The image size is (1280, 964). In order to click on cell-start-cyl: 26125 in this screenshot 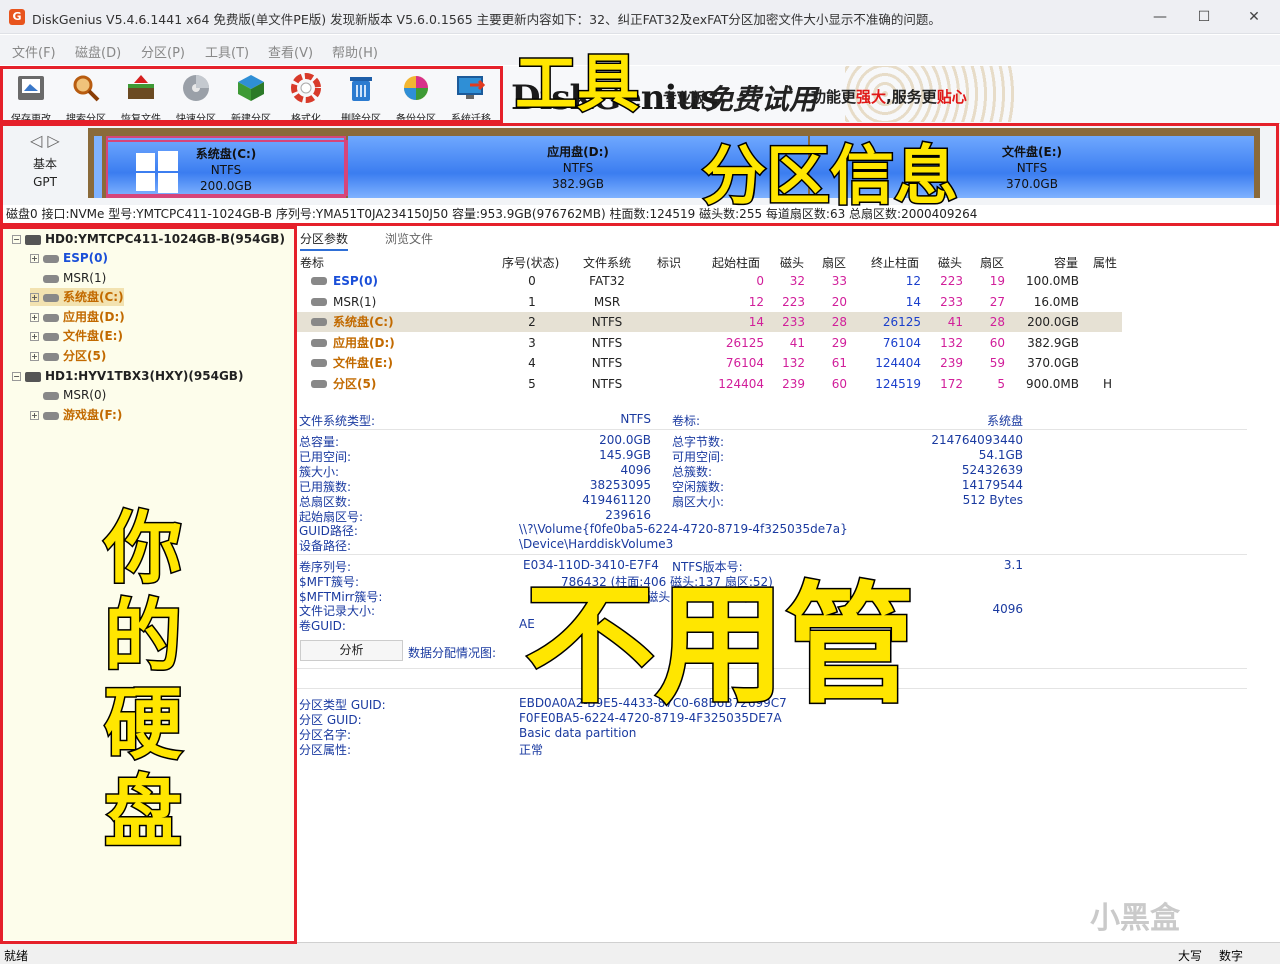, I will do `click(744, 342)`.